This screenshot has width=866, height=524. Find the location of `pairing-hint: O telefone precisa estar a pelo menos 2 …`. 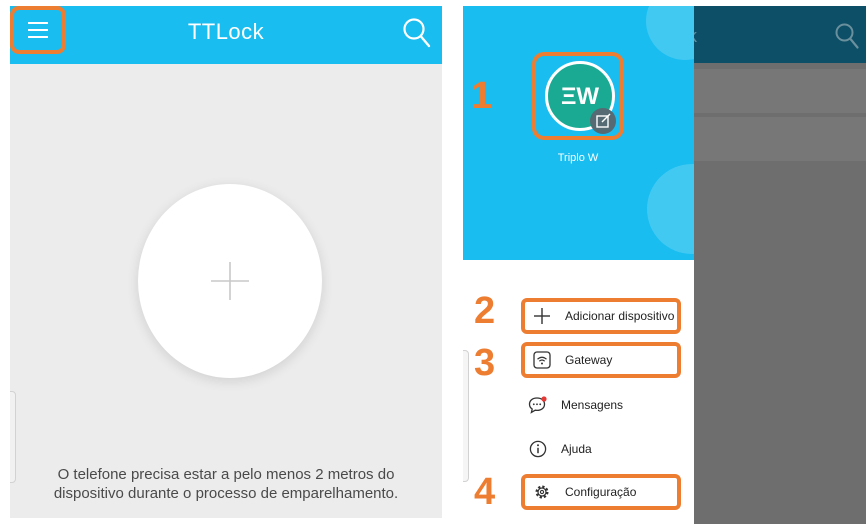

pairing-hint: O telefone precisa estar a pelo menos 2 … is located at coordinates (226, 484).